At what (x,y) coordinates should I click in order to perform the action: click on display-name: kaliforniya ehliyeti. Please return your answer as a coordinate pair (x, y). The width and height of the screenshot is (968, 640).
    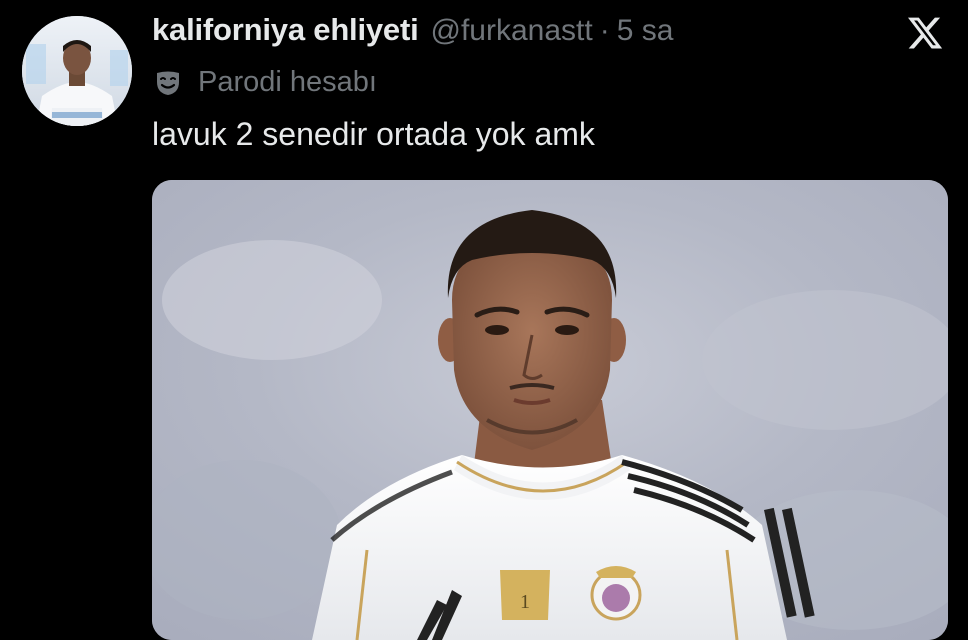
    Looking at the image, I should click on (285, 30).